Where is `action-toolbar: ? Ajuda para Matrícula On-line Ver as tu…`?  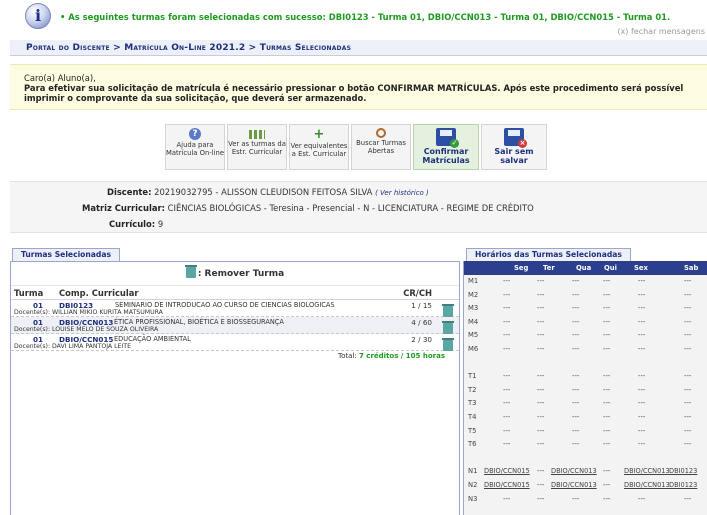 action-toolbar: ? Ajuda para Matrícula On-line Ver as tu… is located at coordinates (356, 147).